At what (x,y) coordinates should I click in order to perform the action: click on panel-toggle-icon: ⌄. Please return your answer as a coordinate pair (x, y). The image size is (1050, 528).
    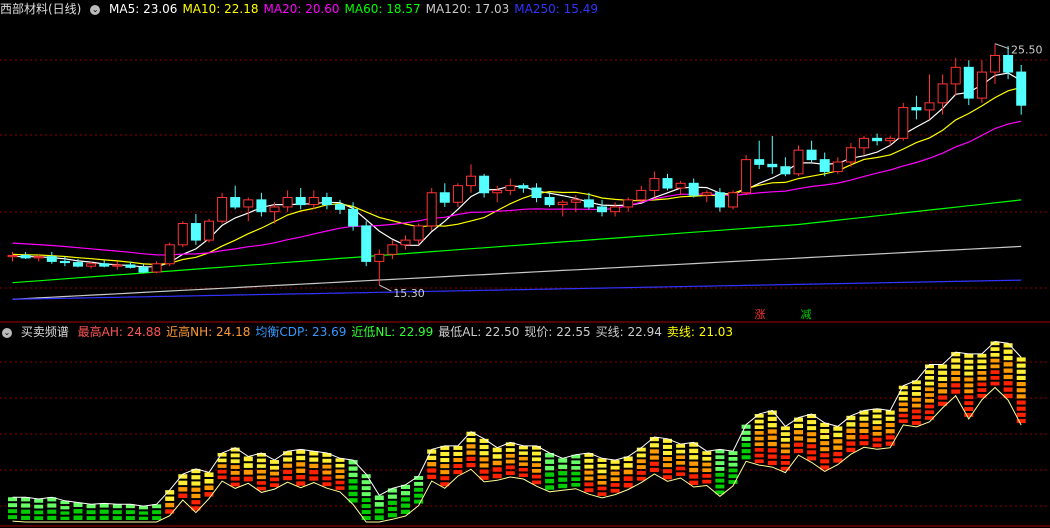
    Looking at the image, I should click on (95, 9).